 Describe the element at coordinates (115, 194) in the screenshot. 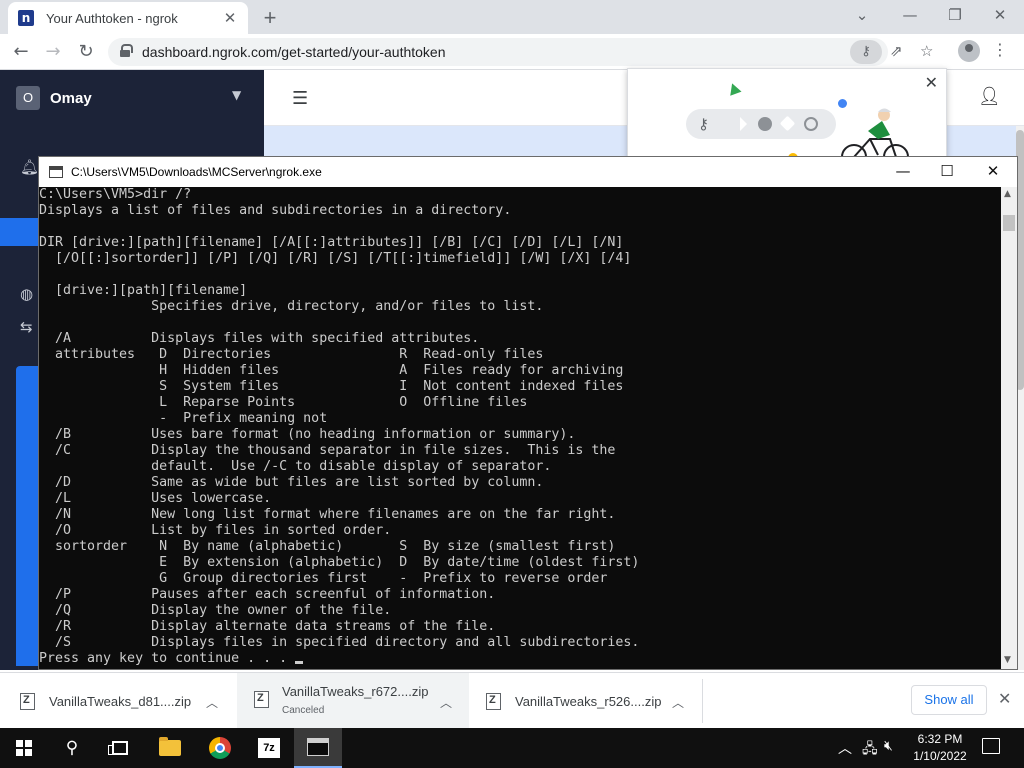

I see `console-line: C:\Users\VM5>dir /?` at that location.